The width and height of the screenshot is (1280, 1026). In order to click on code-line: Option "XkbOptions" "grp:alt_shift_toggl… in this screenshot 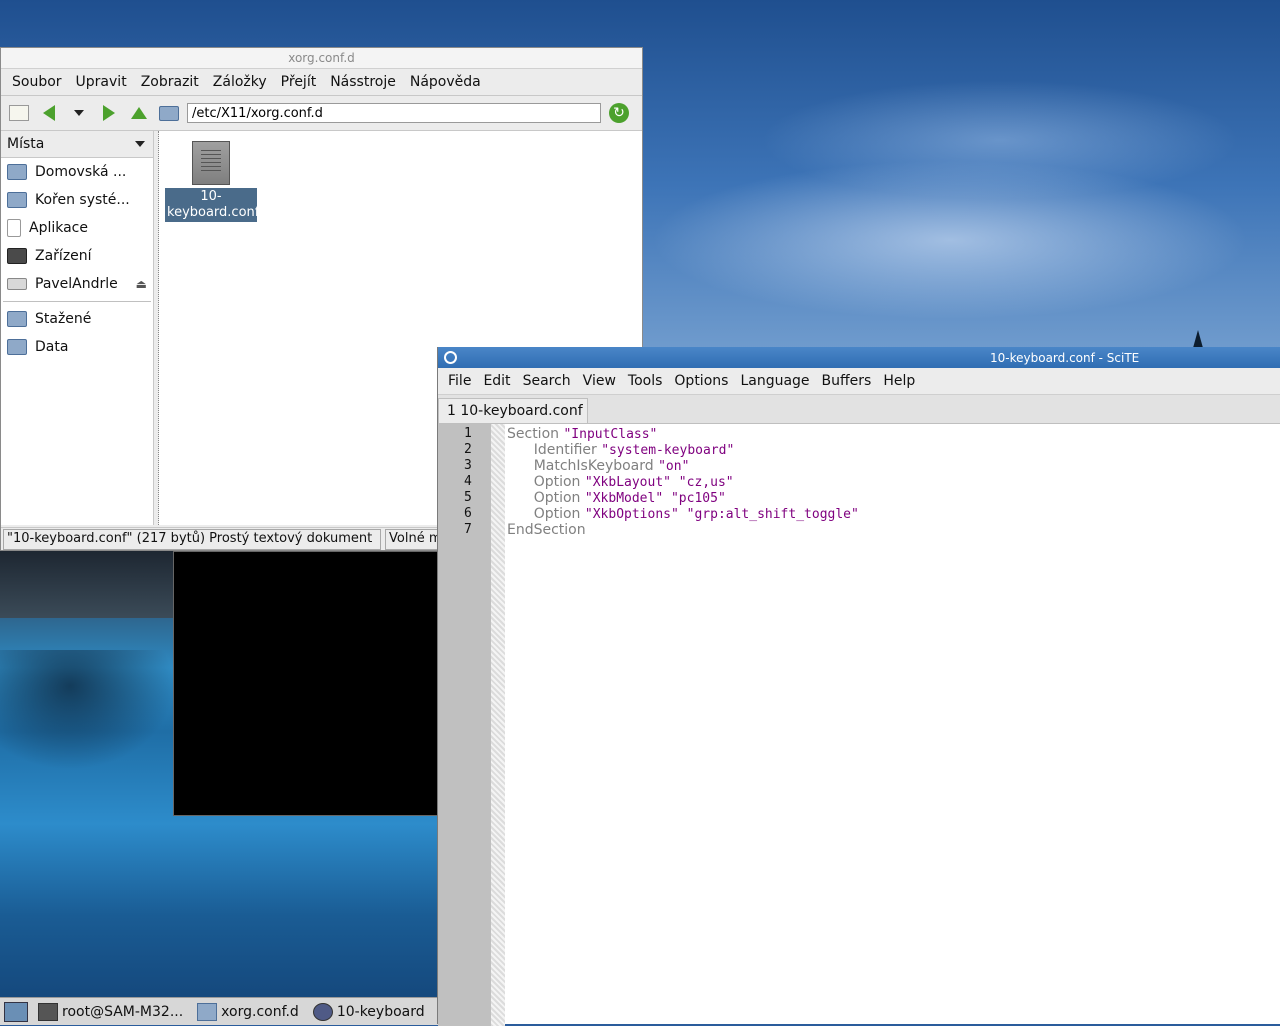, I will do `click(893, 514)`.